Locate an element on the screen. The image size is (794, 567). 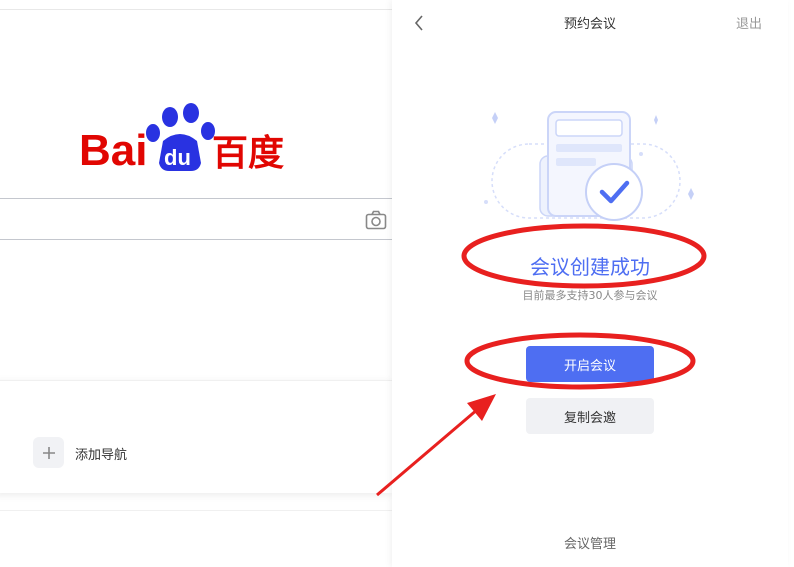
copy-invite-button: 复制会邀 is located at coordinates (590, 416).